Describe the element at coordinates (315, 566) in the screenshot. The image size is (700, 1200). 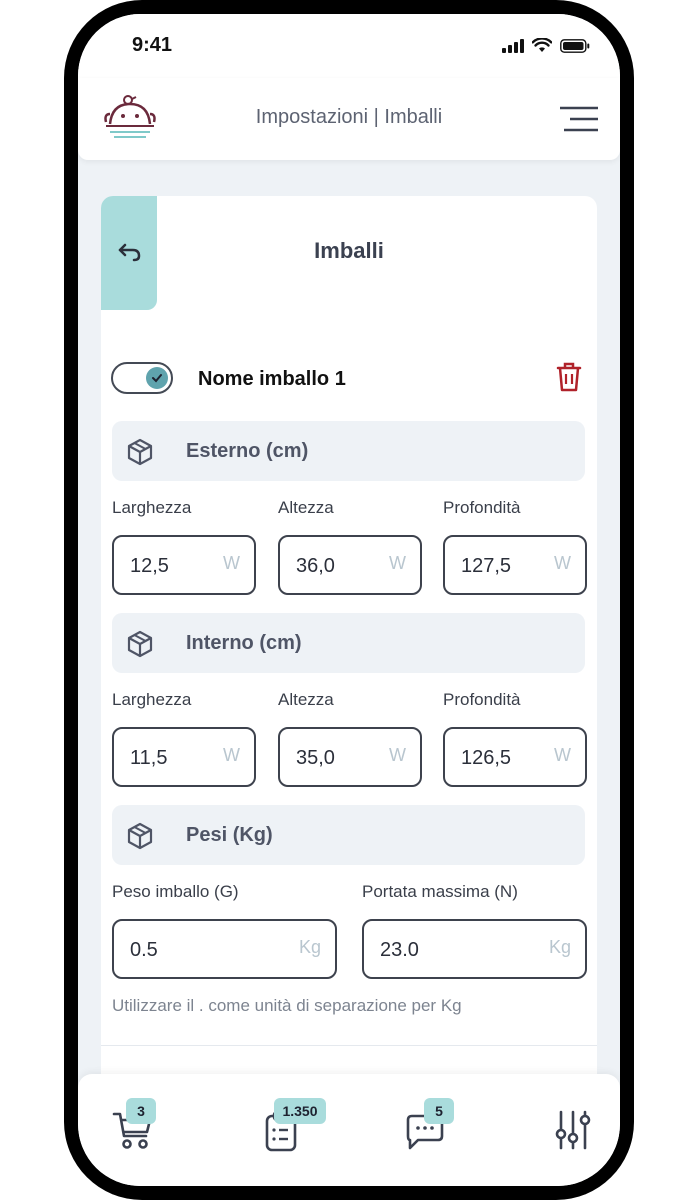
I see `field-value: 36,0` at that location.